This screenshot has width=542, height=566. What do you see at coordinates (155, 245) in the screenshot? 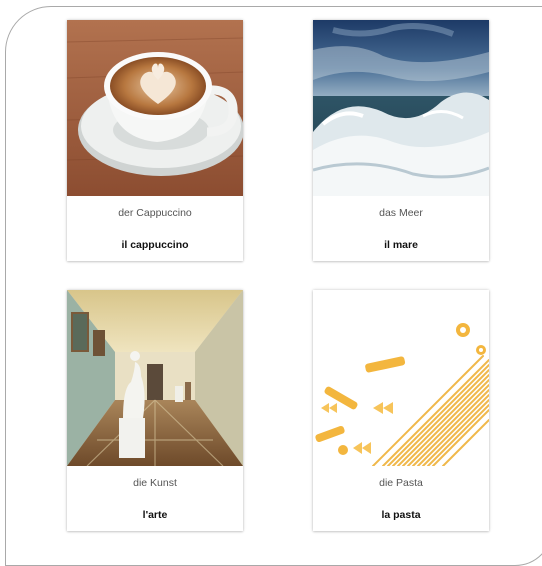
I see `italian-word: il cappuccino` at bounding box center [155, 245].